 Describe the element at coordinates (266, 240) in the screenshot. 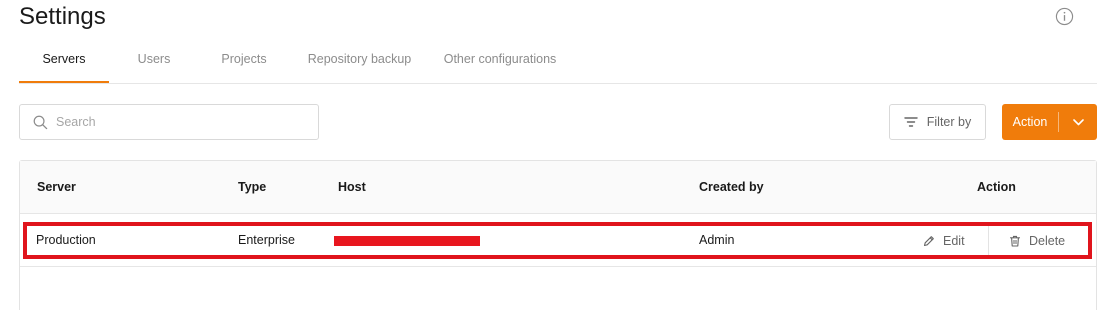

I see `cell-type: Enterprise` at that location.